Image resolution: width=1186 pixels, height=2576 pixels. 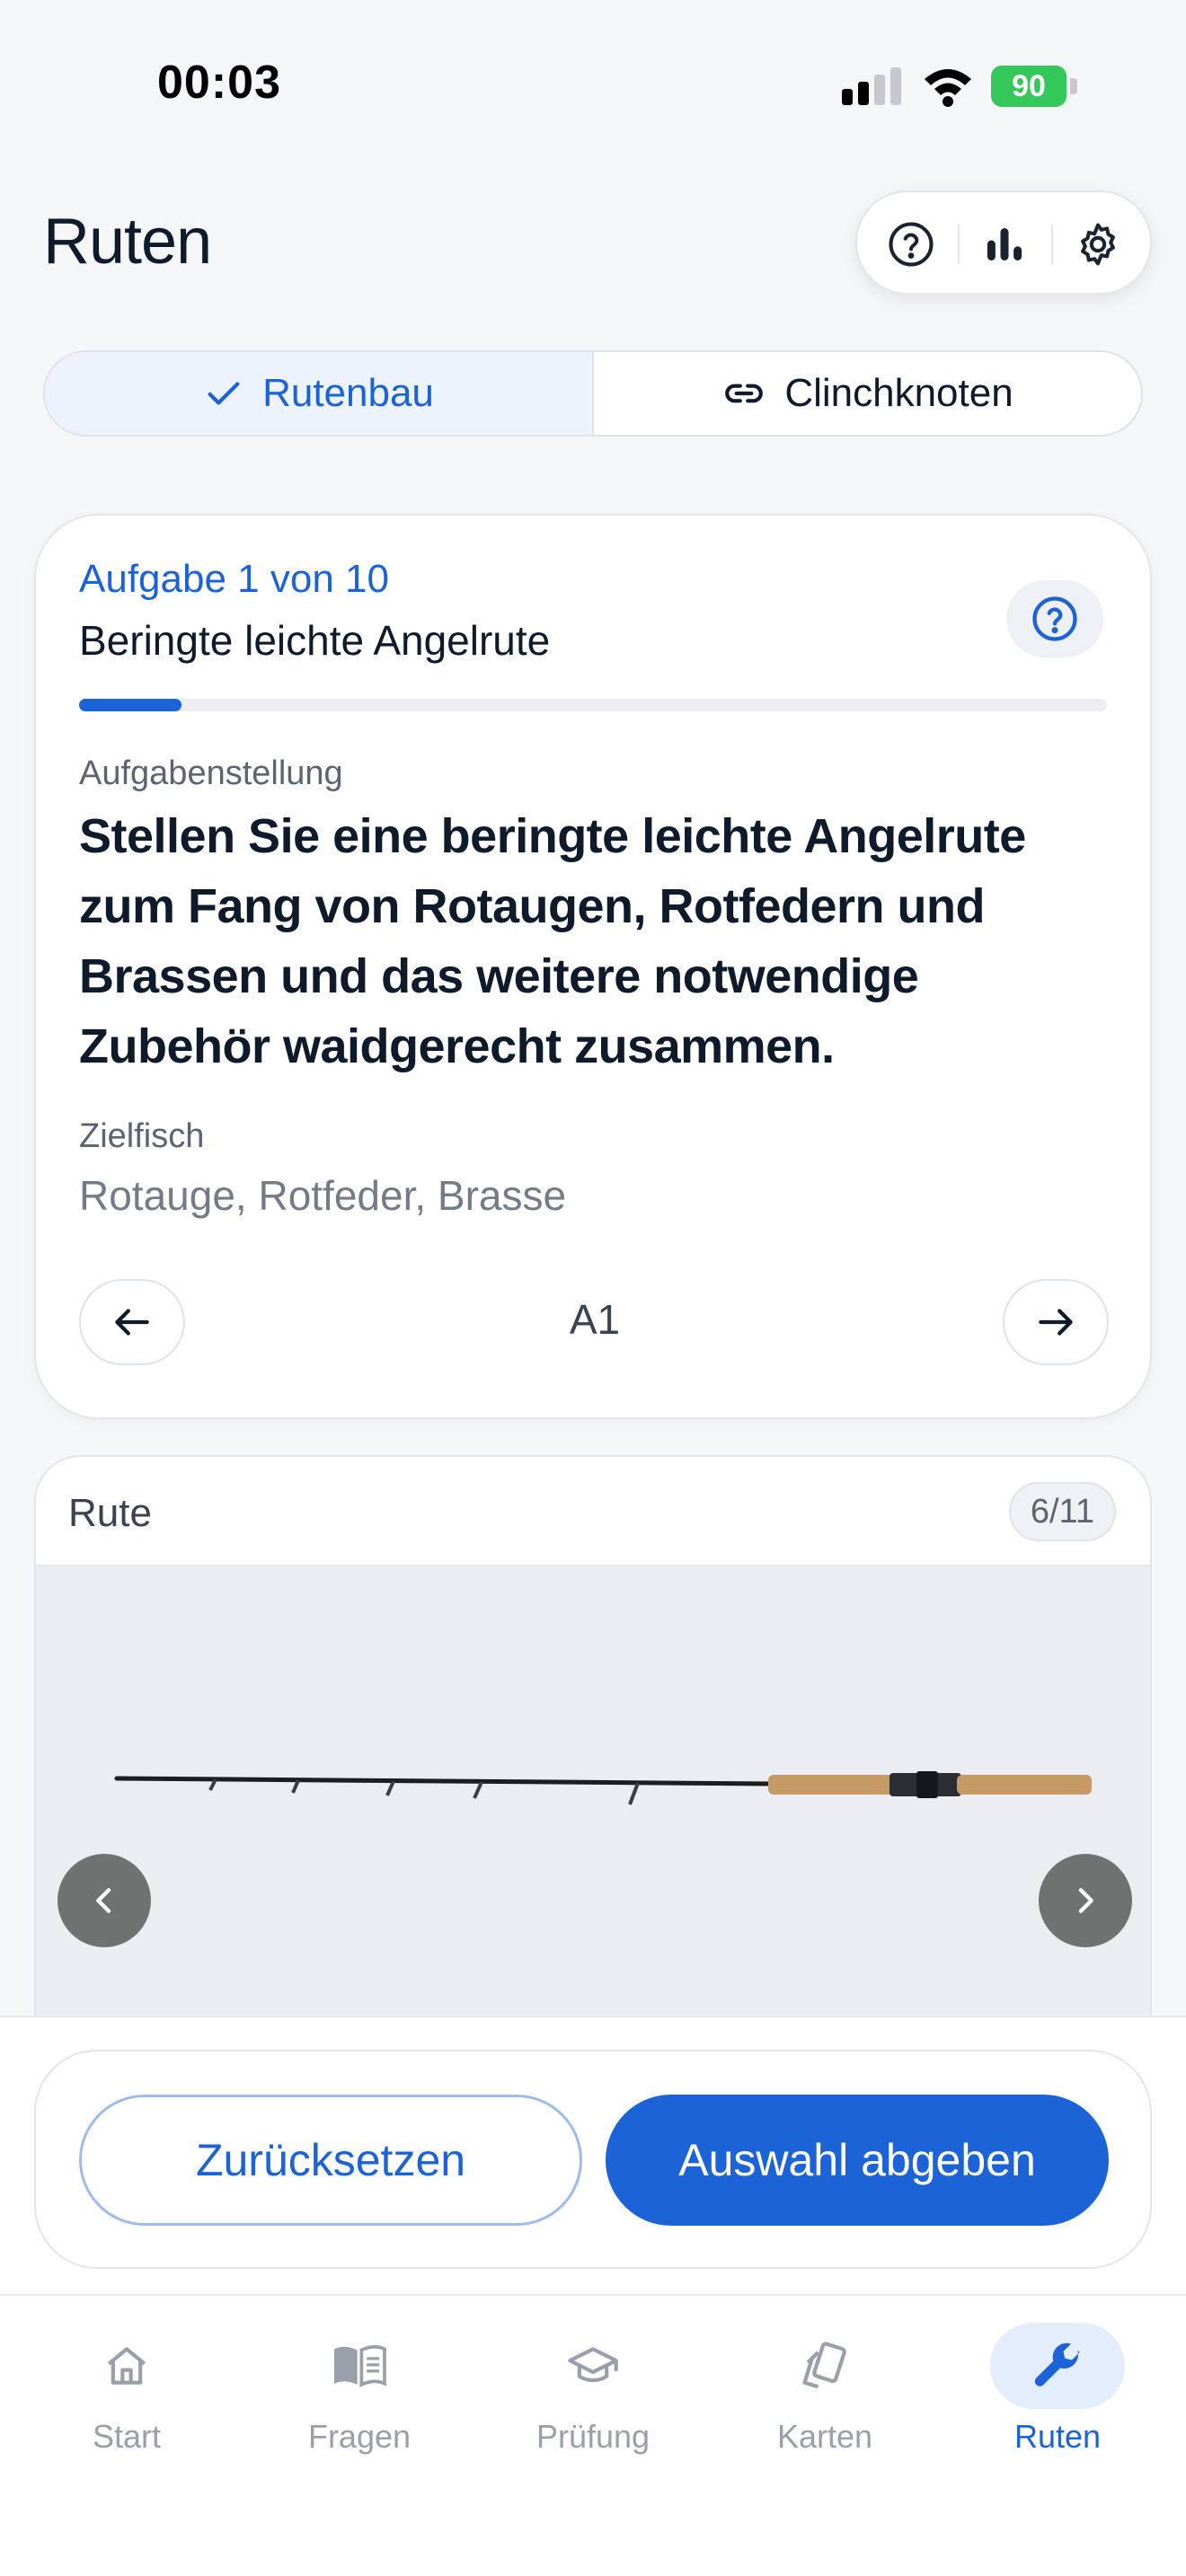 What do you see at coordinates (359, 2436) in the screenshot?
I see `tab-label: Fragen` at bounding box center [359, 2436].